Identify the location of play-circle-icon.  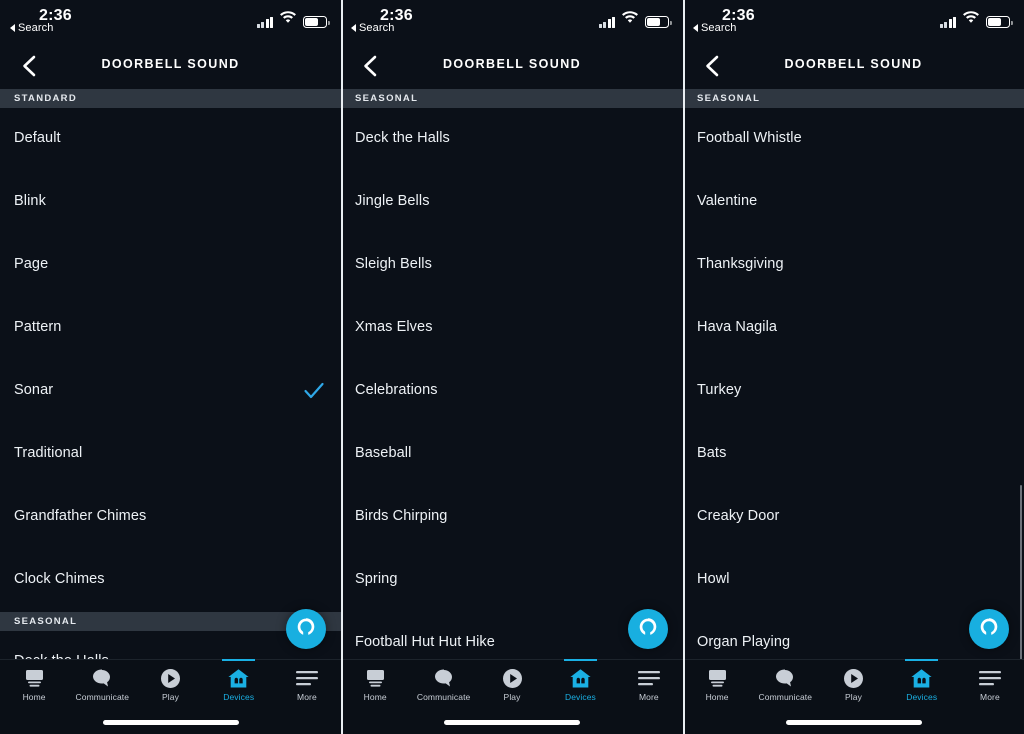
(170, 678).